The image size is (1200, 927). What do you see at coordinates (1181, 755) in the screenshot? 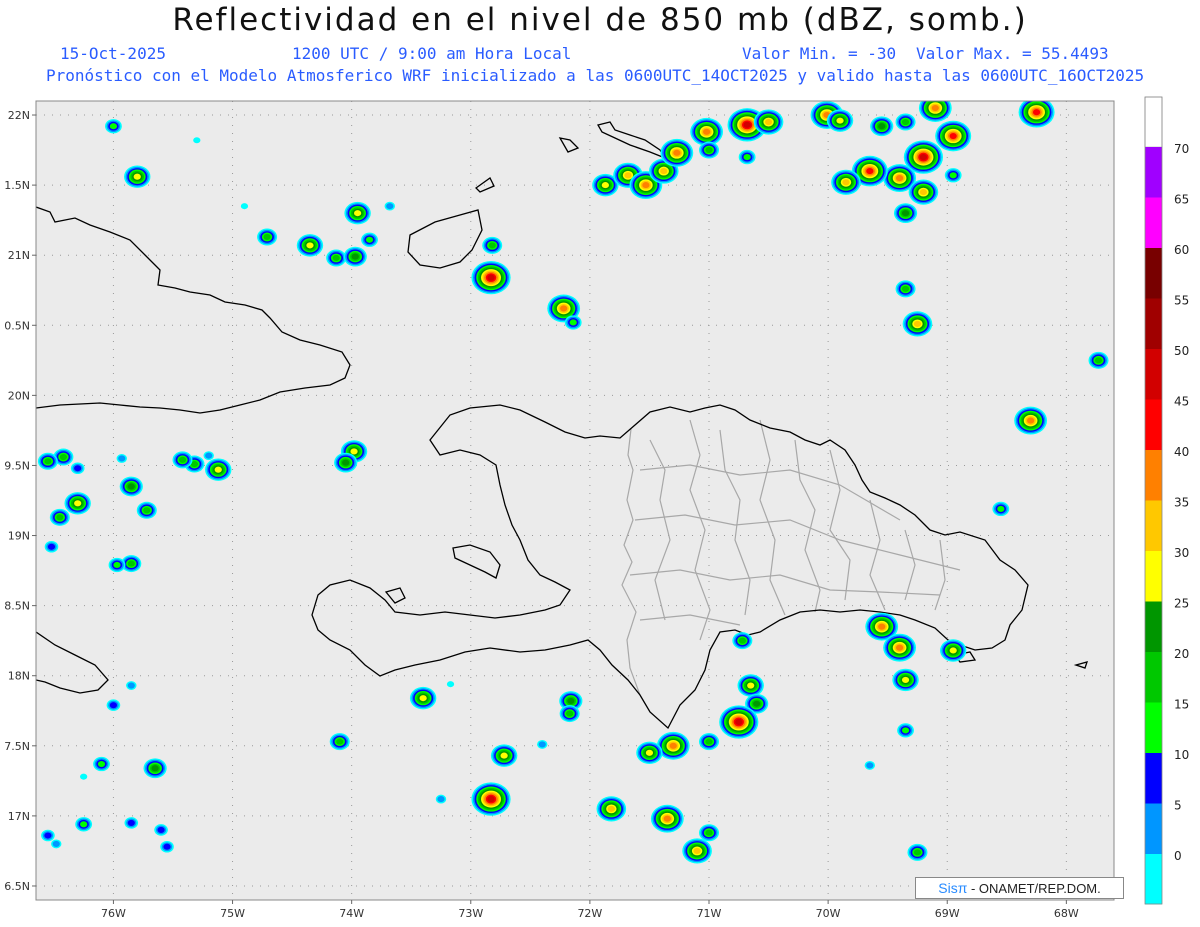
I see `colorbar-label: 10` at bounding box center [1181, 755].